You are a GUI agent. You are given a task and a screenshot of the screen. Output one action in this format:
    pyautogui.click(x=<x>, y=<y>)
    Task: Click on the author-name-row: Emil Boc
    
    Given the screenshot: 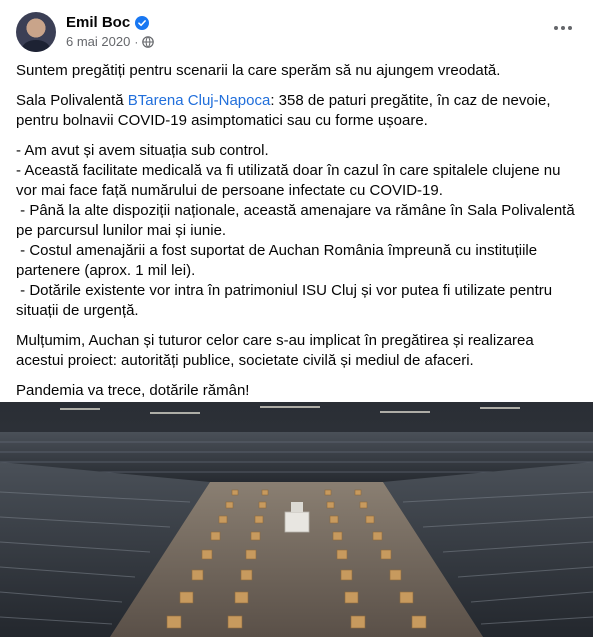 What is the action you would take?
    pyautogui.click(x=108, y=22)
    